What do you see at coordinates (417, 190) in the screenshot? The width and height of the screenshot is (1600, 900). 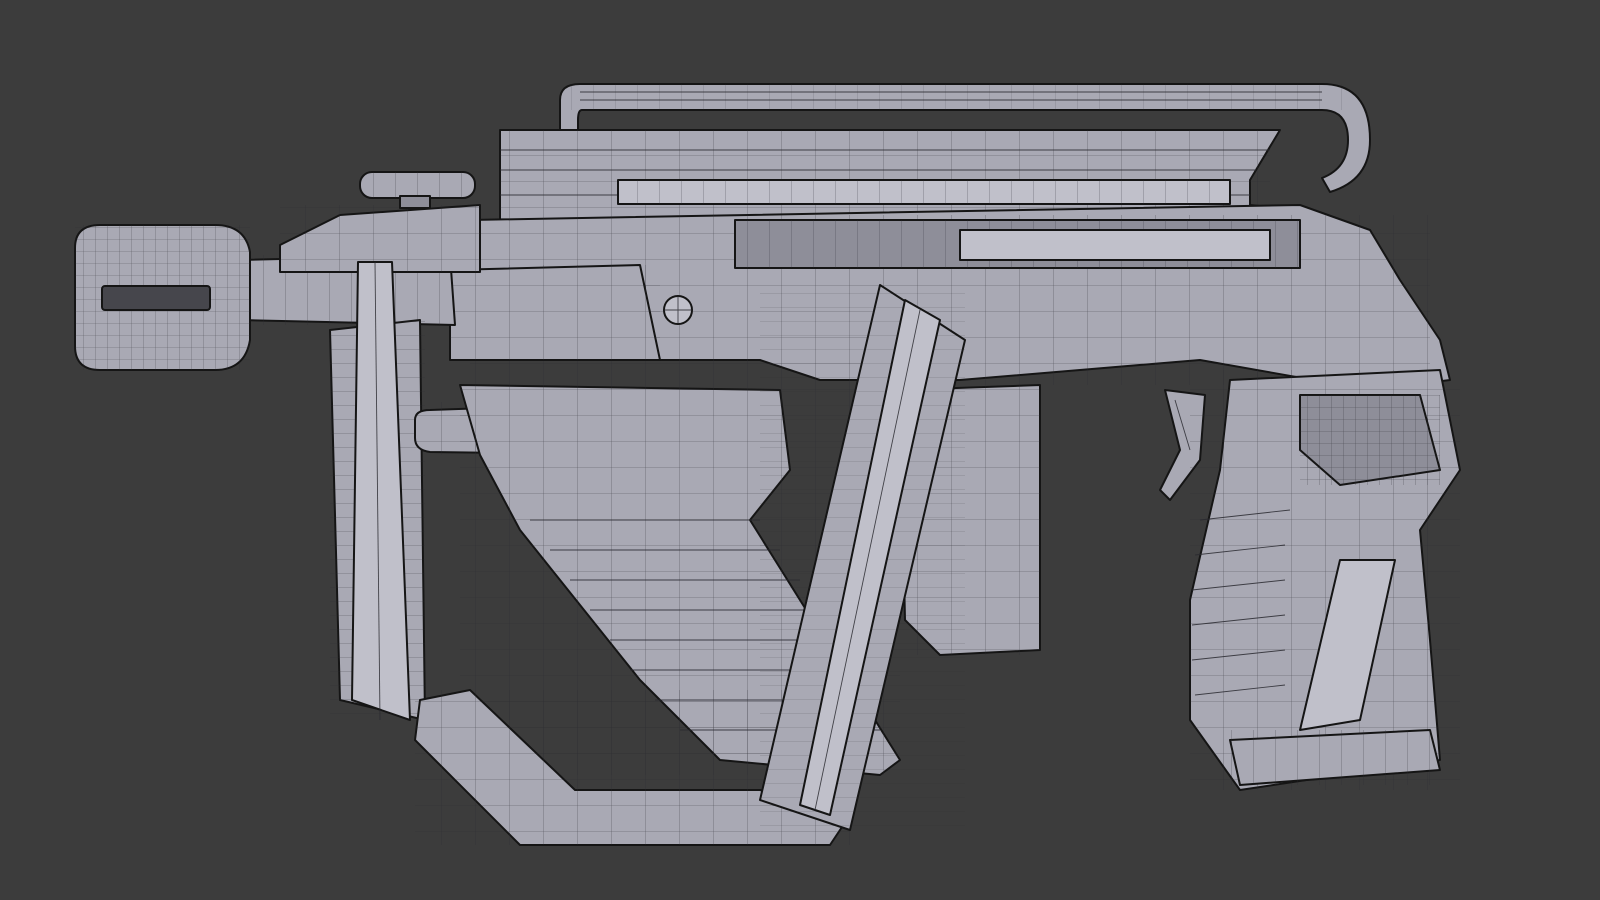 I see `front-sight-knob` at bounding box center [417, 190].